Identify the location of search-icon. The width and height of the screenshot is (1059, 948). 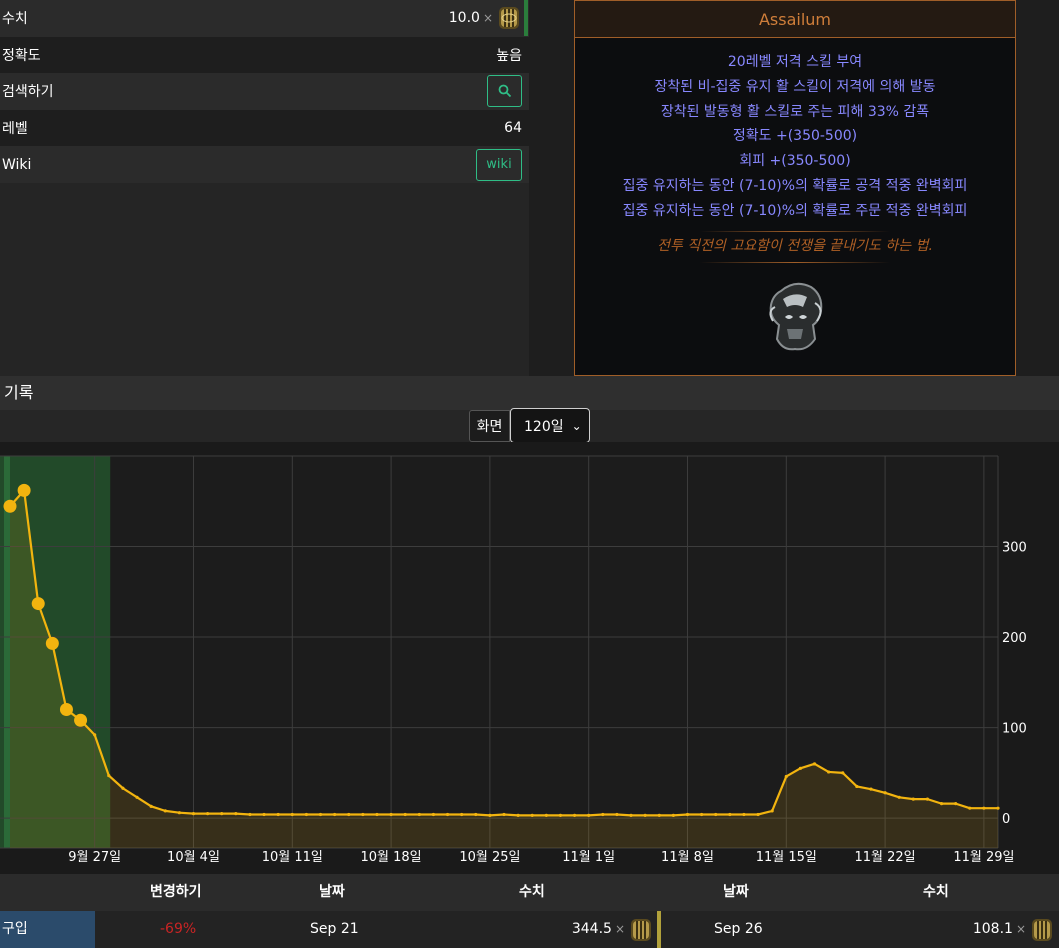
(504, 91).